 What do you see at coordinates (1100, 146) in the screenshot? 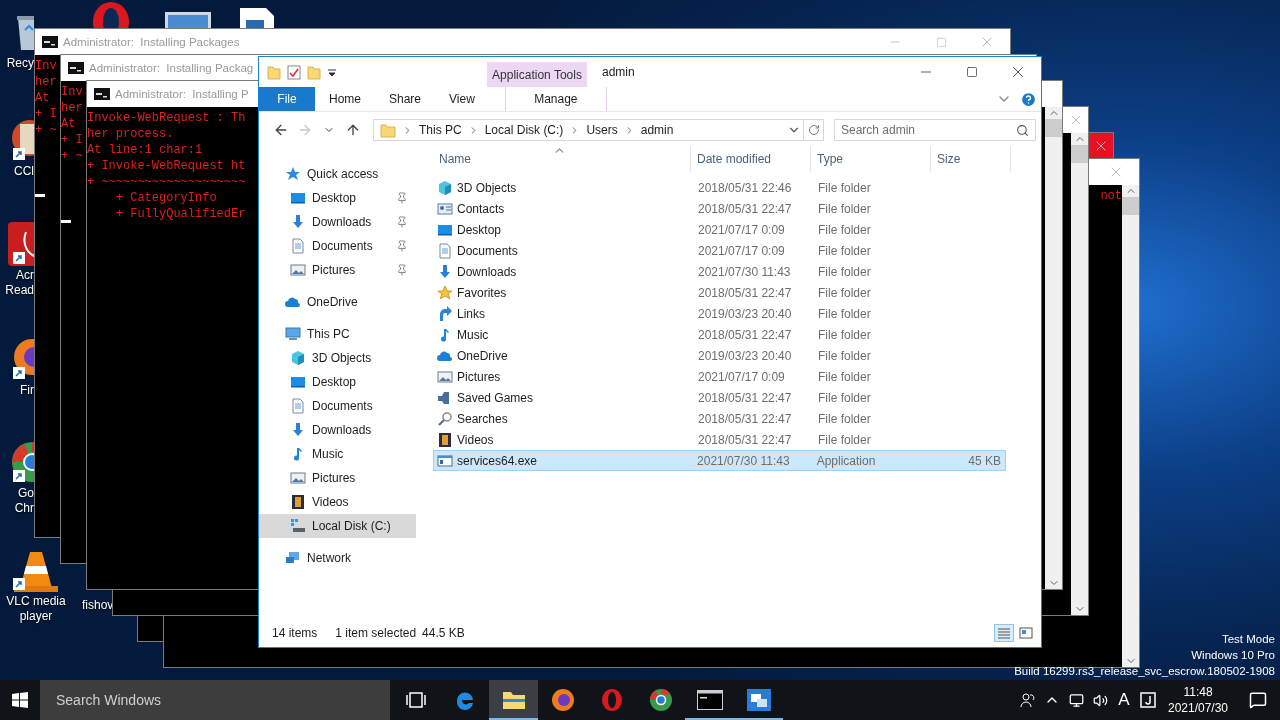
I see `close-button` at bounding box center [1100, 146].